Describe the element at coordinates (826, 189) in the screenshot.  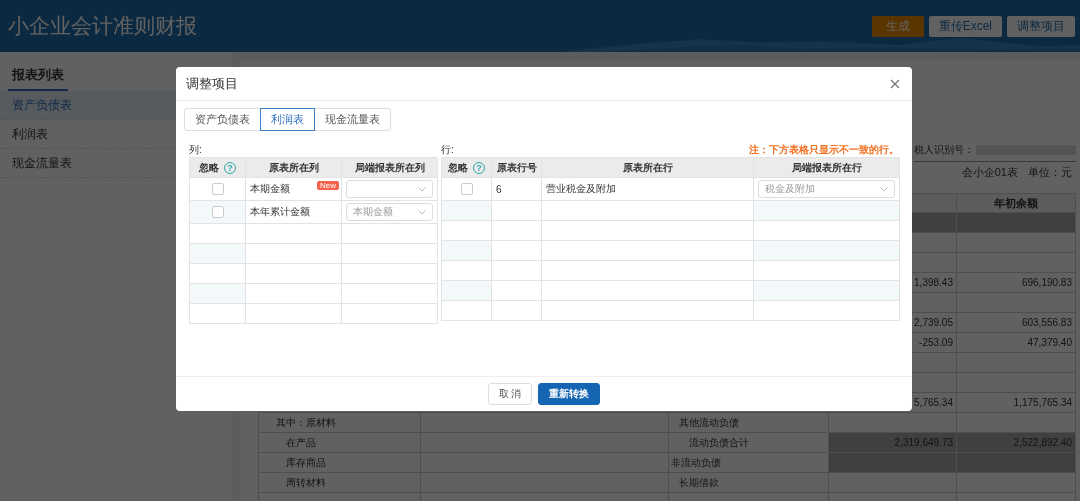
I see `dropdown: 税金及附加` at that location.